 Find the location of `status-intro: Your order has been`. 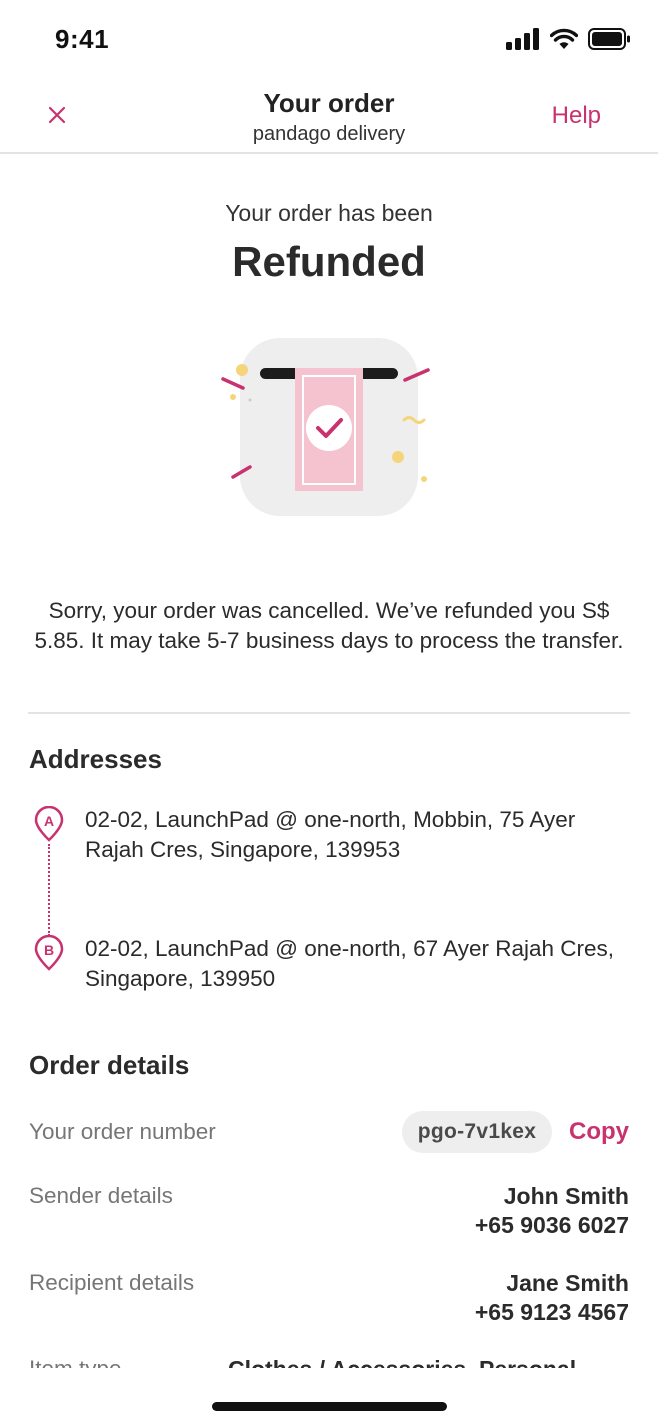

status-intro: Your order has been is located at coordinates (329, 213).